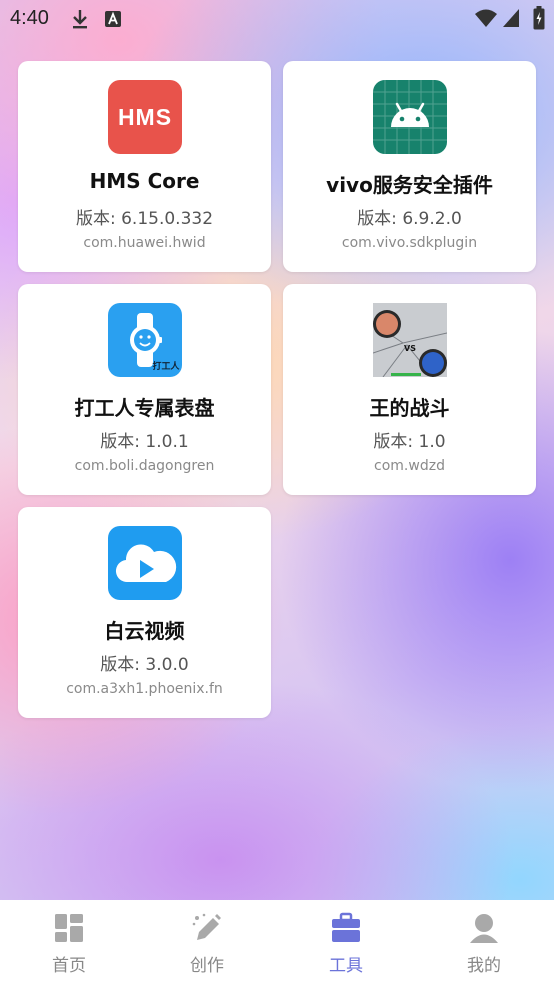 The width and height of the screenshot is (554, 984). What do you see at coordinates (80, 19) in the screenshot?
I see `download-icon` at bounding box center [80, 19].